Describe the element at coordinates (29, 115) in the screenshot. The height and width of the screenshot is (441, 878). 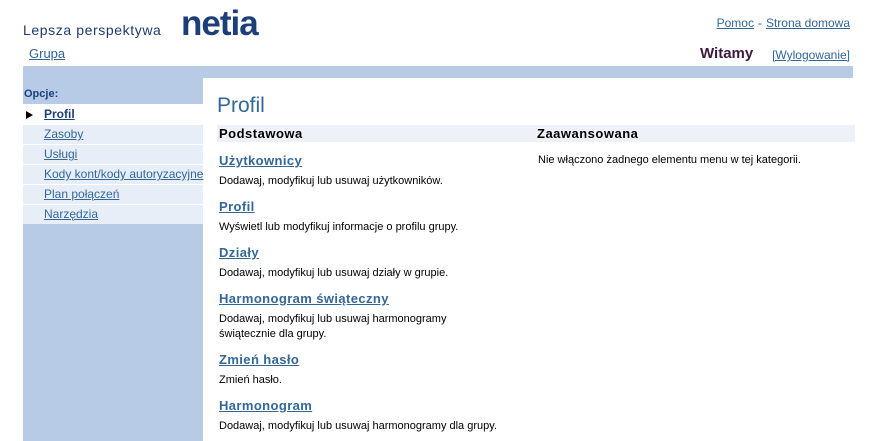
I see `current-arrow-icon` at that location.